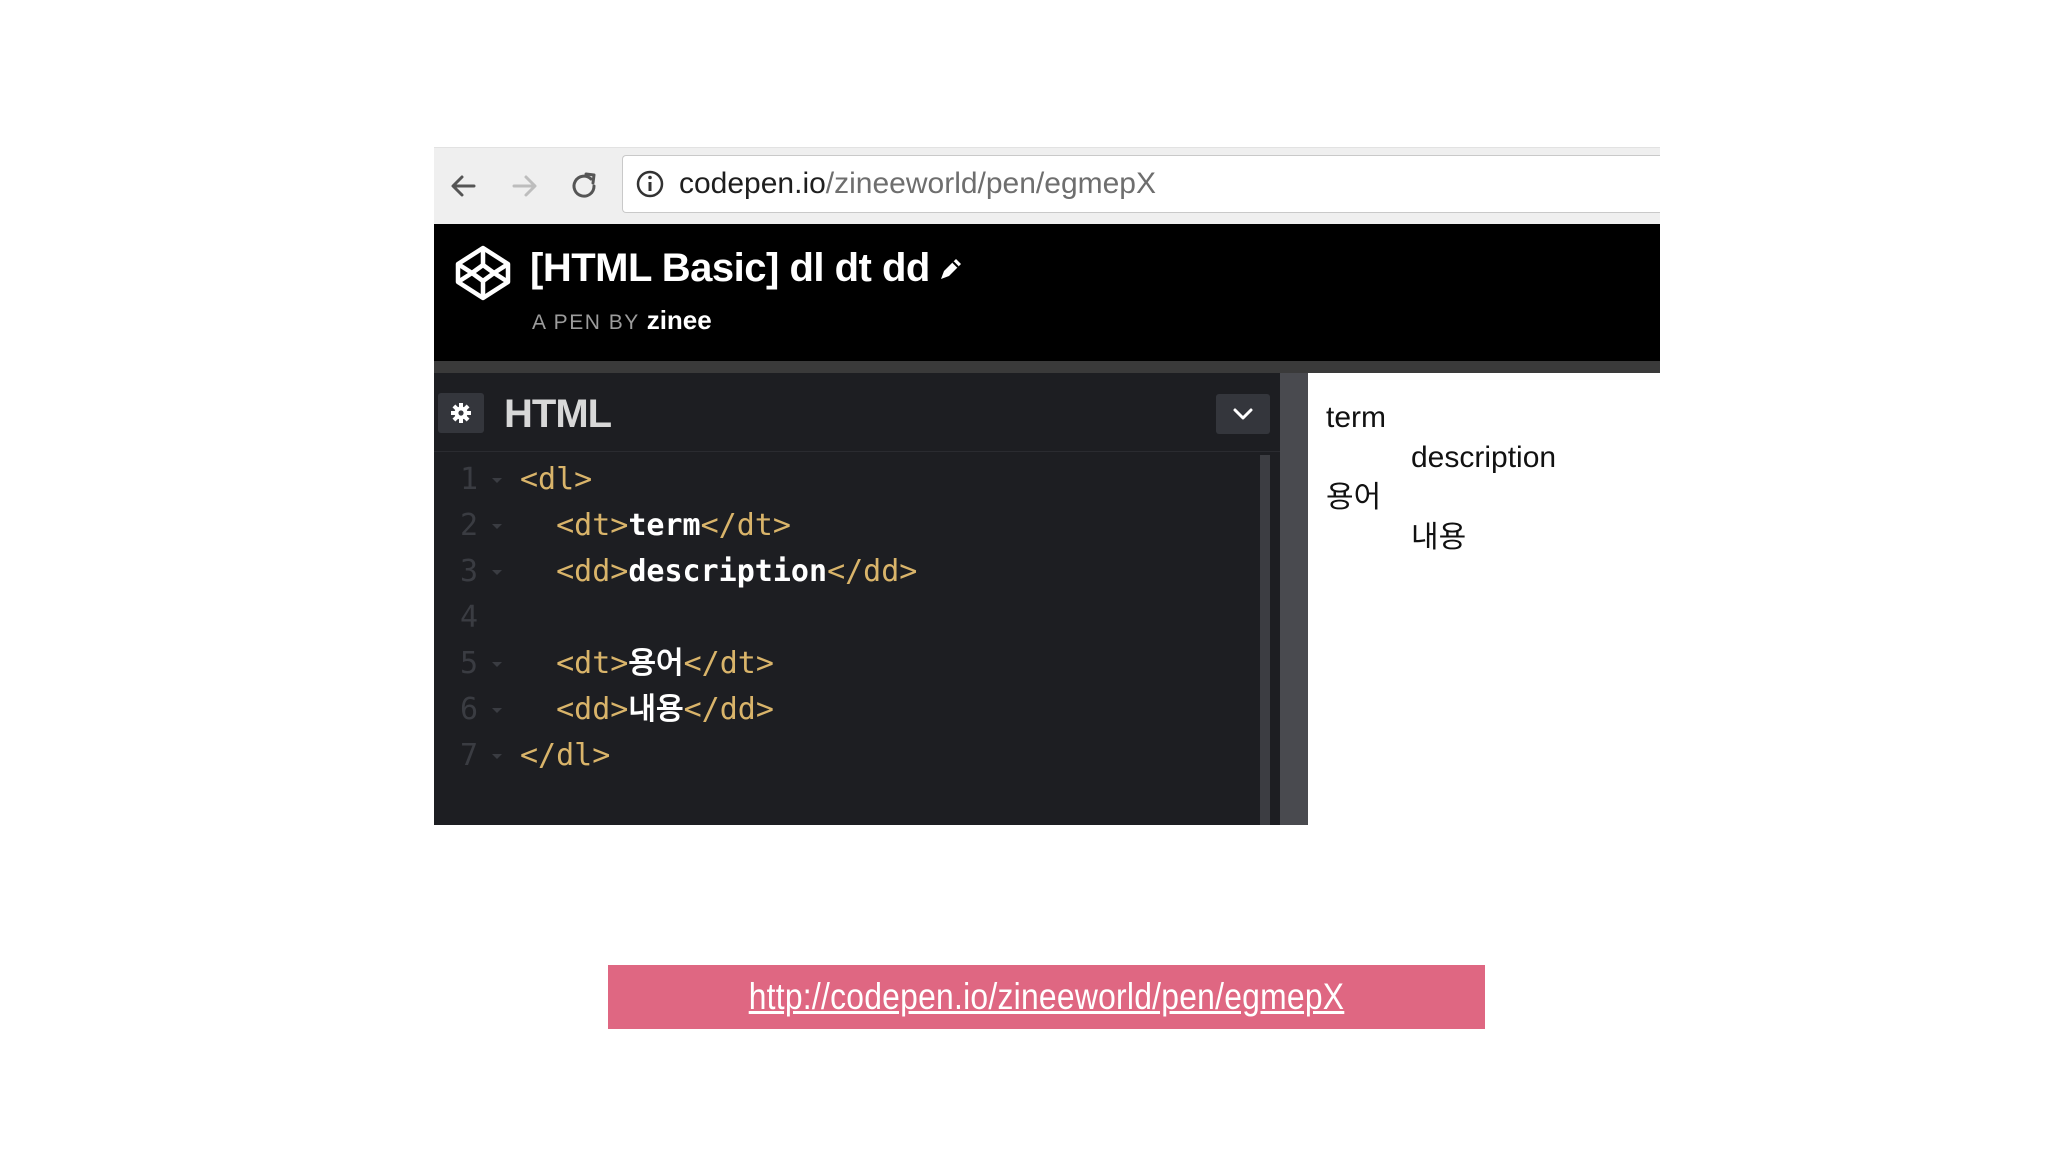 The width and height of the screenshot is (2048, 1152). What do you see at coordinates (849, 710) in the screenshot?
I see `code-line: 6 <dd>내용</dd>` at bounding box center [849, 710].